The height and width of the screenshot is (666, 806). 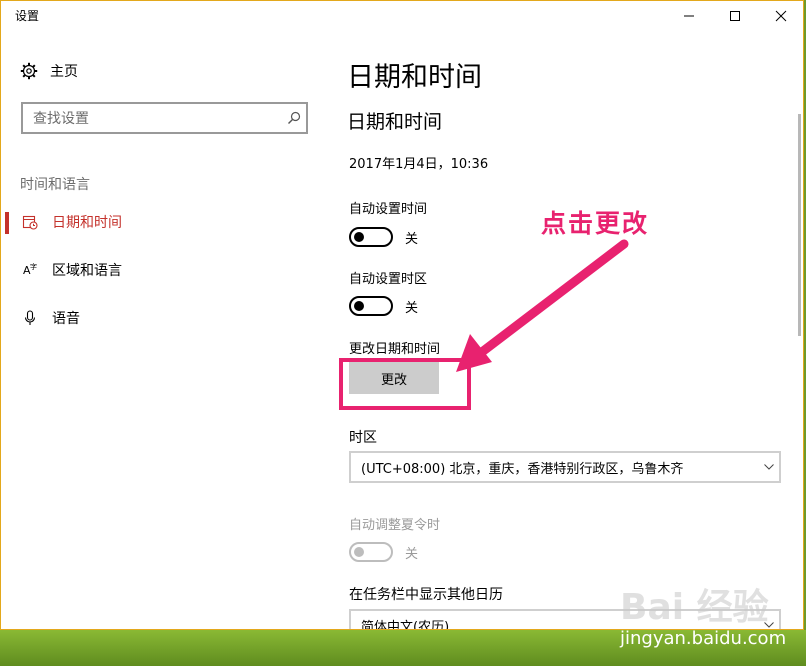 What do you see at coordinates (388, 209) in the screenshot?
I see `auto-time-label: 自动设置时间` at bounding box center [388, 209].